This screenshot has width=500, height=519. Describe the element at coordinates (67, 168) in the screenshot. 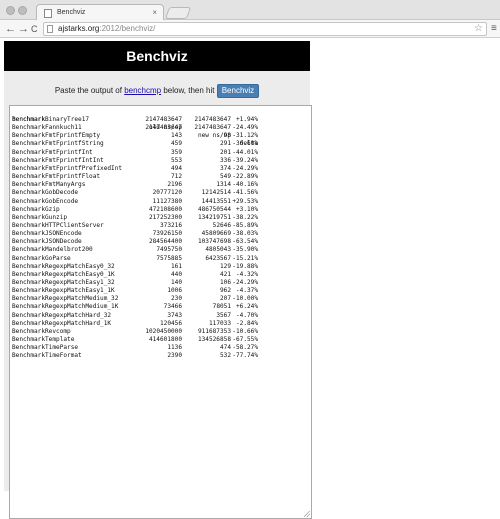

I see `benchmark-name: BenchmarkFmtFprintfPrefixedInt` at that location.